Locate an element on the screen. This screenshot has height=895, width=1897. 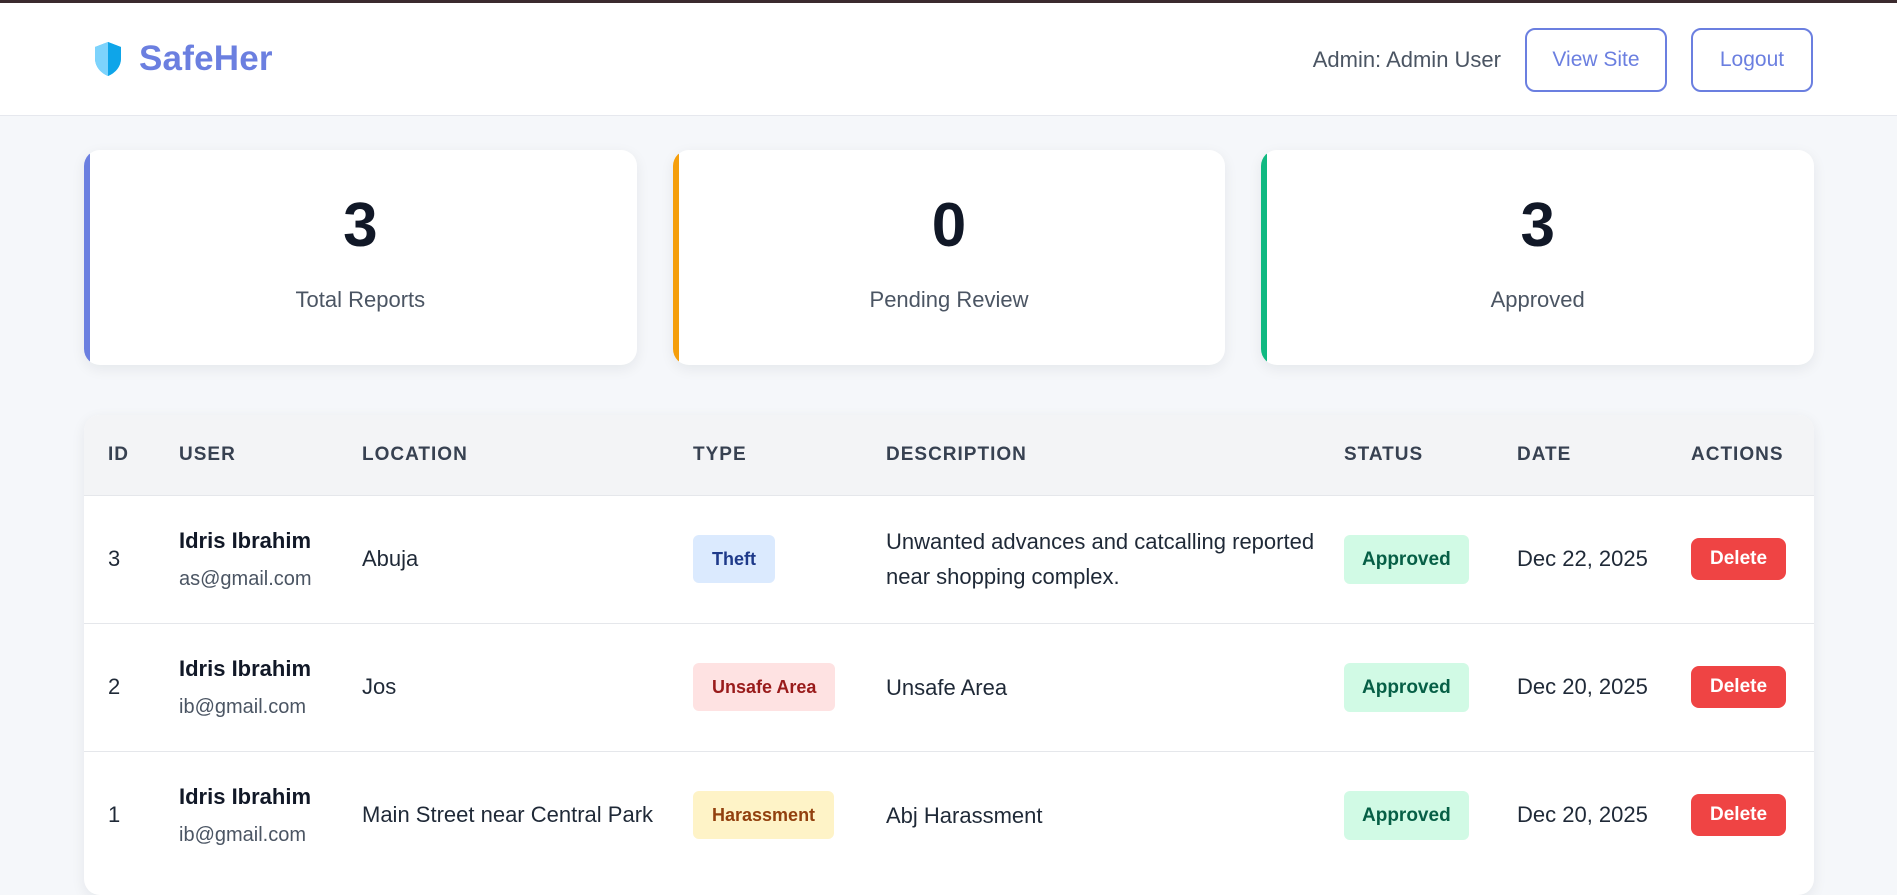
cell-type: Unsafe Area is located at coordinates (765, 687).